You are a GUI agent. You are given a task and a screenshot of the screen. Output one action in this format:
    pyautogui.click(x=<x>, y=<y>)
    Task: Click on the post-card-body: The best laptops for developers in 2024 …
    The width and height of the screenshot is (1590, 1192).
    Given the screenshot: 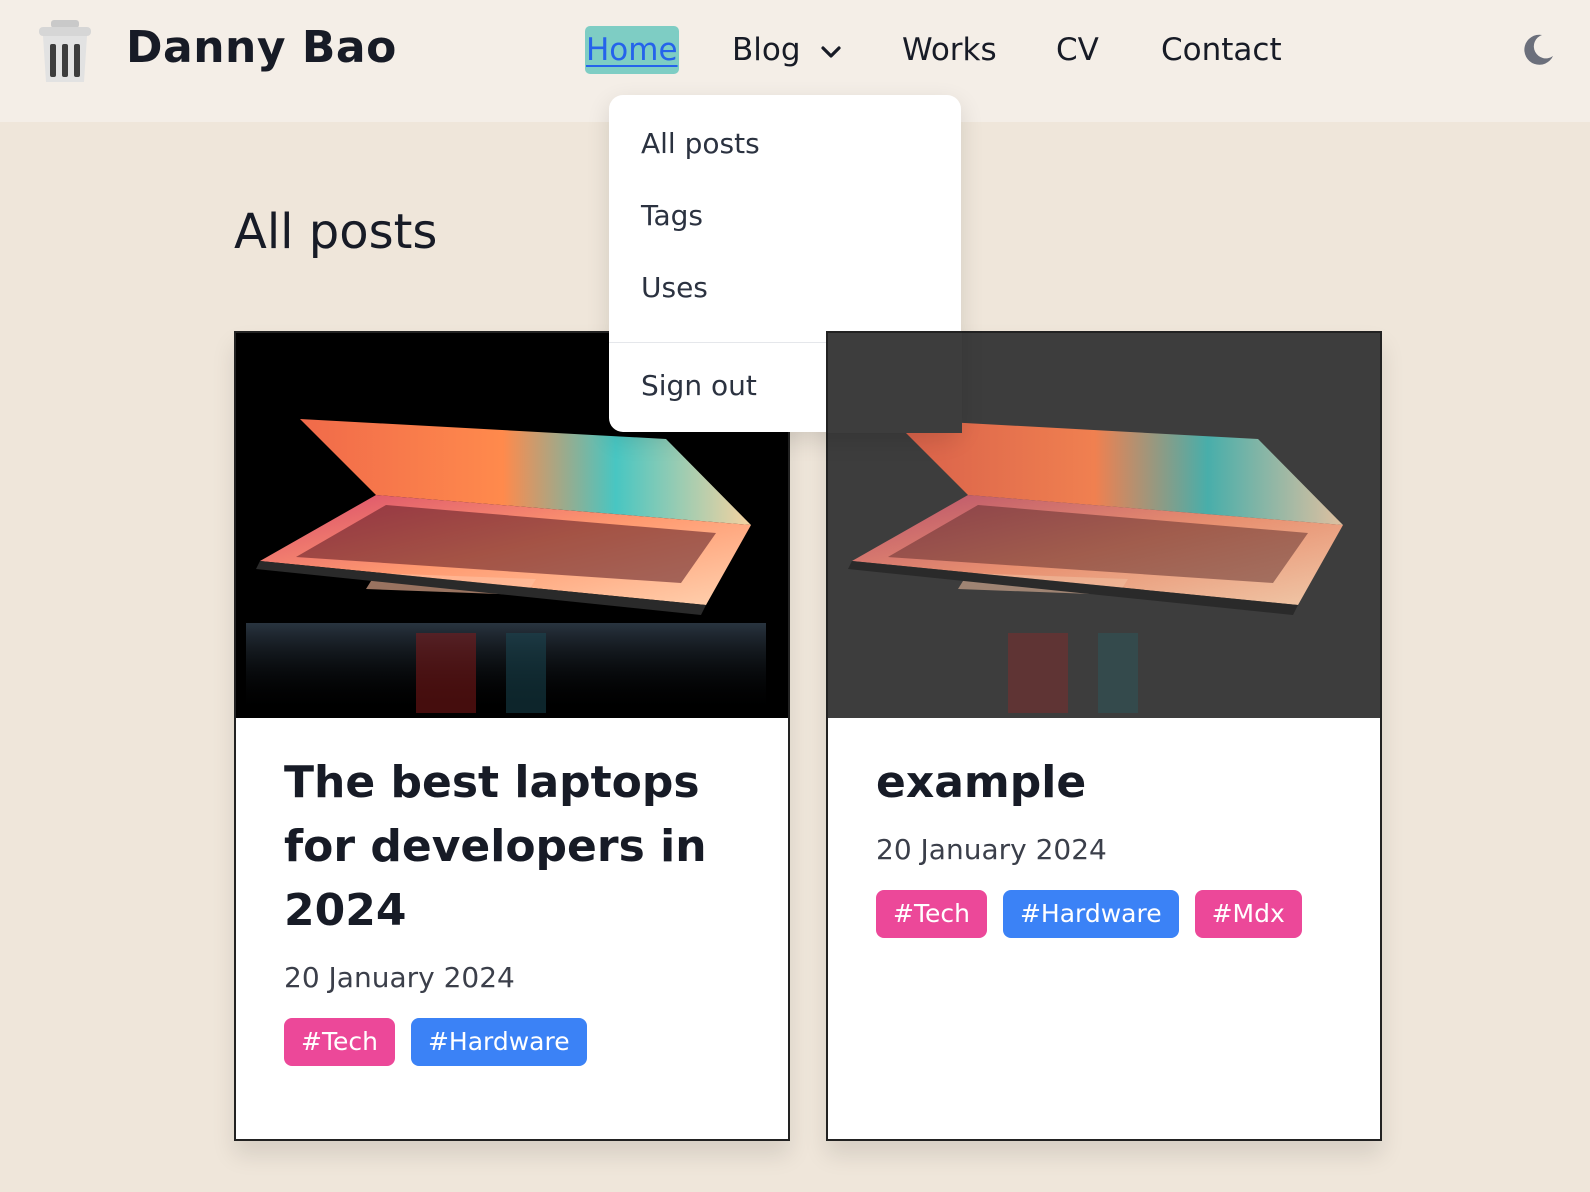 What is the action you would take?
    pyautogui.click(x=519, y=908)
    